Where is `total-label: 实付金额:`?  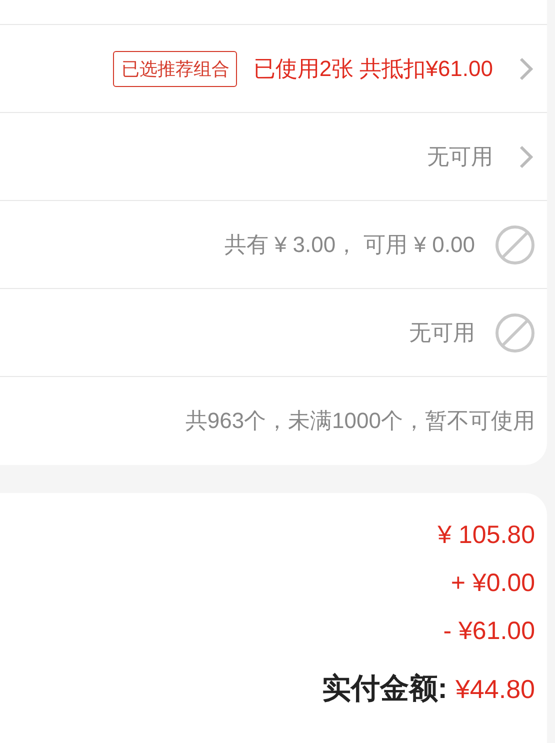
total-label: 实付金额: is located at coordinates (385, 689).